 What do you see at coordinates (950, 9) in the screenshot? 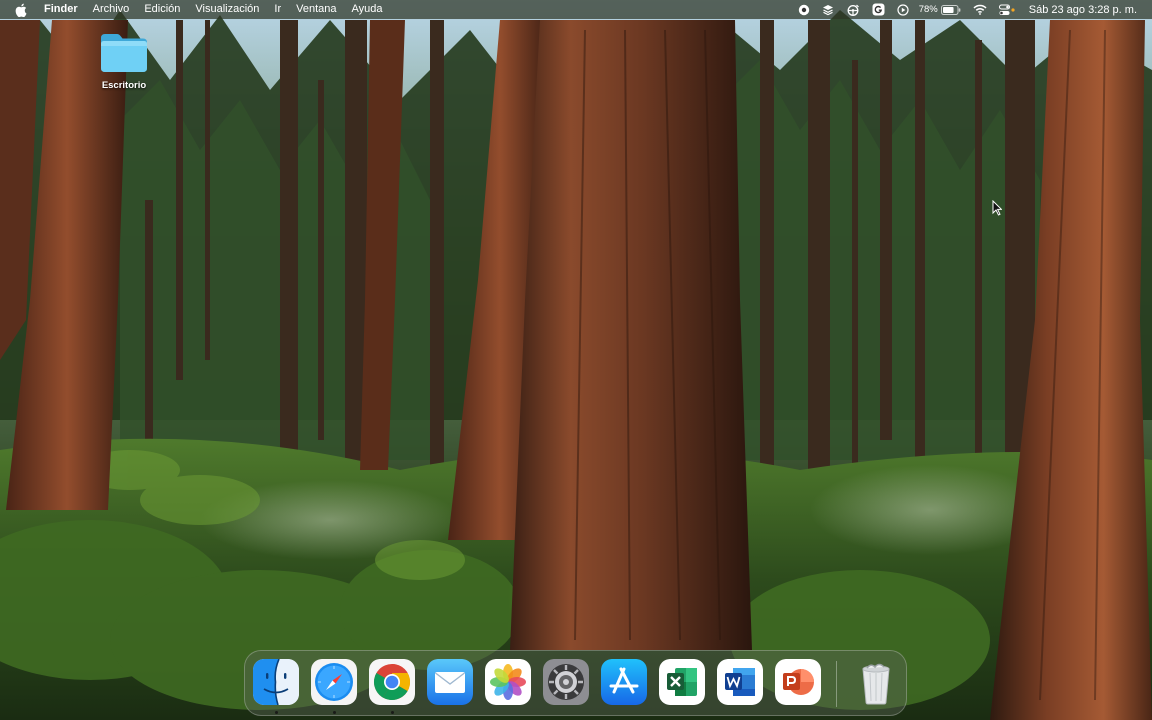
I see `battery-icon` at bounding box center [950, 9].